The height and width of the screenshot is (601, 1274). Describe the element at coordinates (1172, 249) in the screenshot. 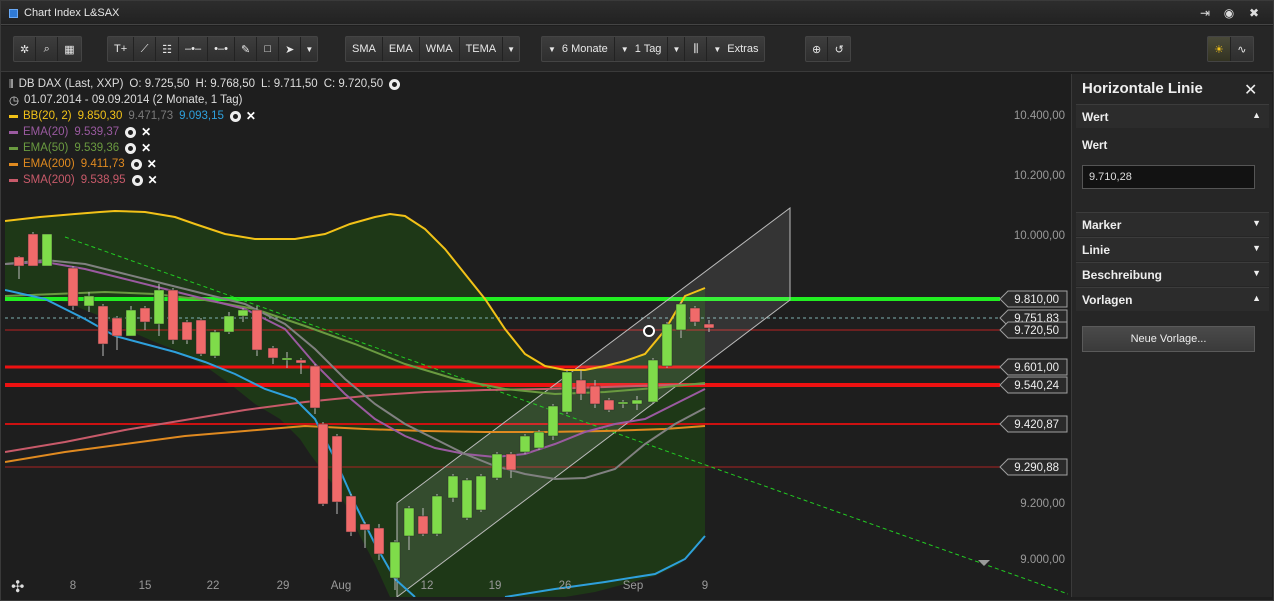

I see `section-linie: Linie ▼` at that location.